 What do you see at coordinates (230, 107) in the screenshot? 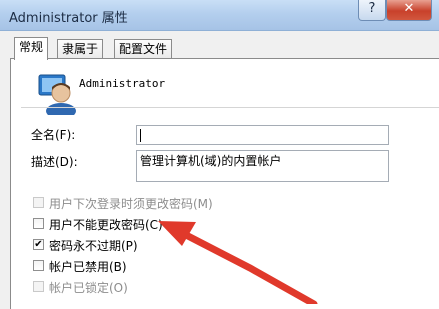
I see `separator` at bounding box center [230, 107].